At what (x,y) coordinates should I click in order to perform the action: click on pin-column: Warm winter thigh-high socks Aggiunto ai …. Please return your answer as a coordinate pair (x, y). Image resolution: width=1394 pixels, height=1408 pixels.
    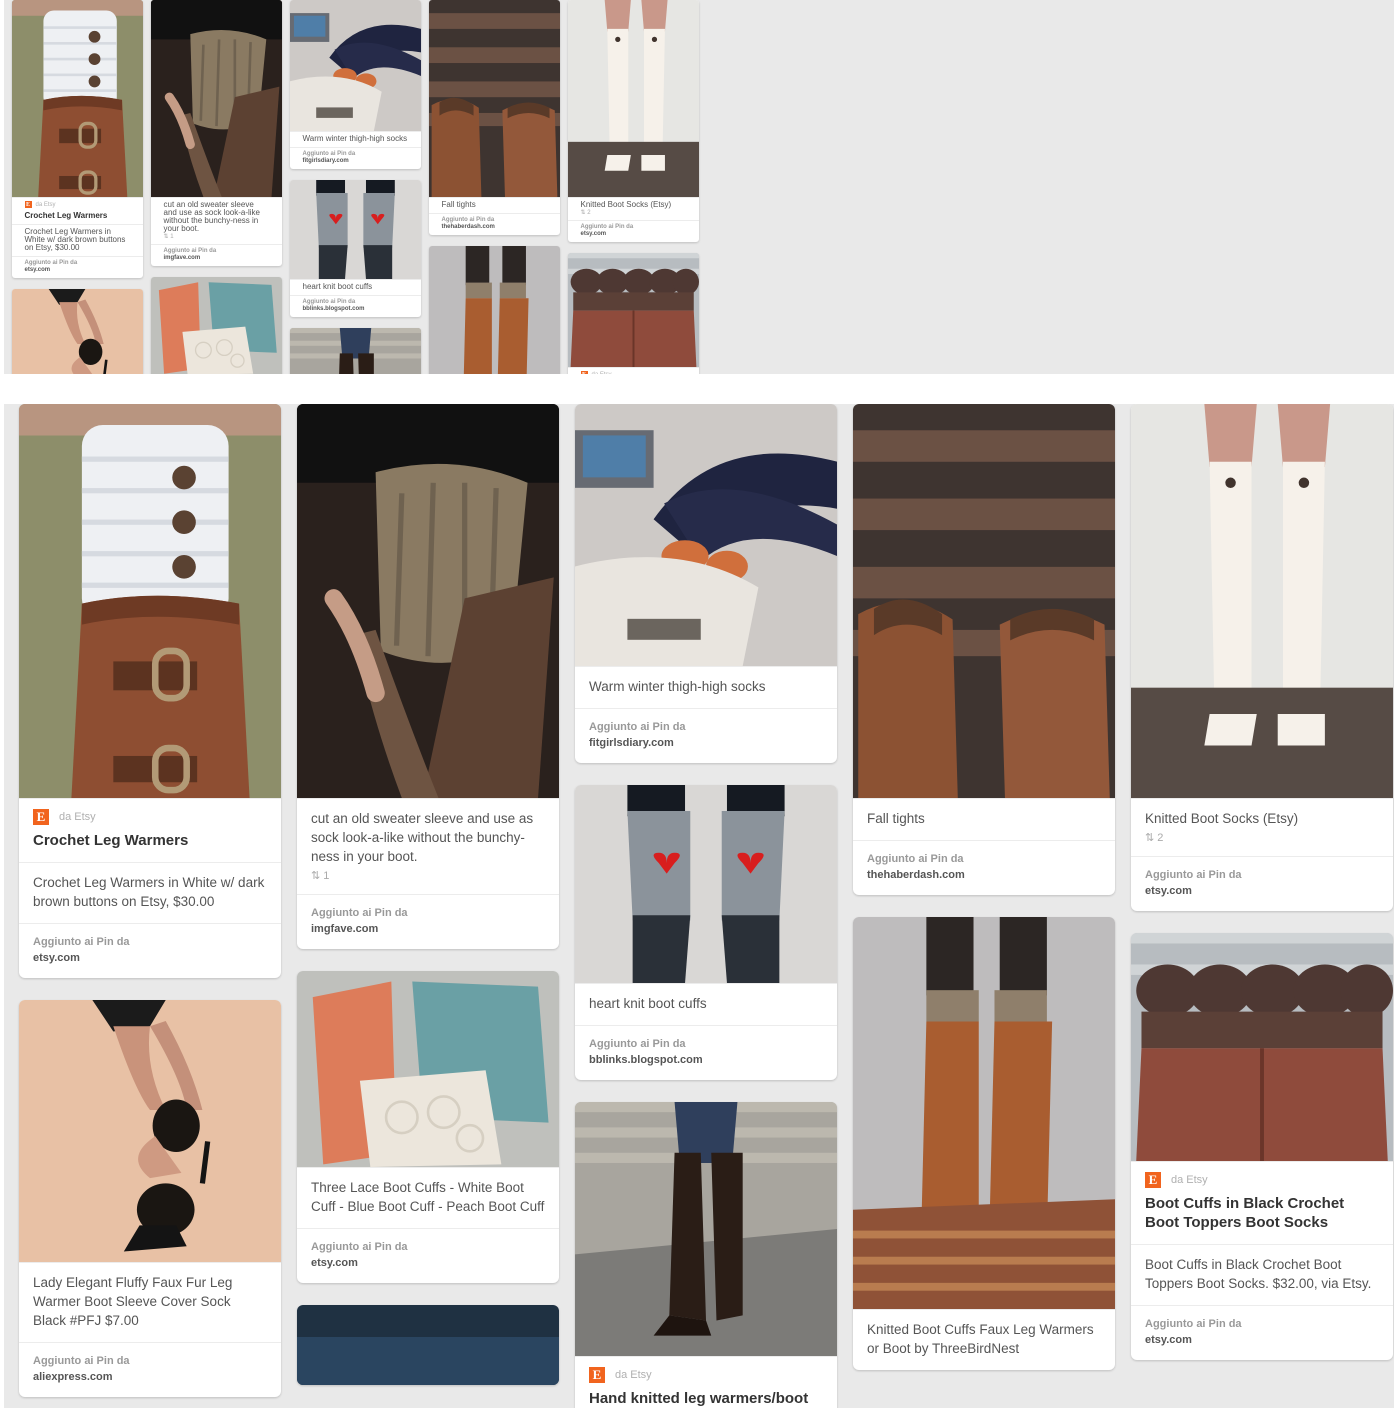
    Looking at the image, I should click on (355, 187).